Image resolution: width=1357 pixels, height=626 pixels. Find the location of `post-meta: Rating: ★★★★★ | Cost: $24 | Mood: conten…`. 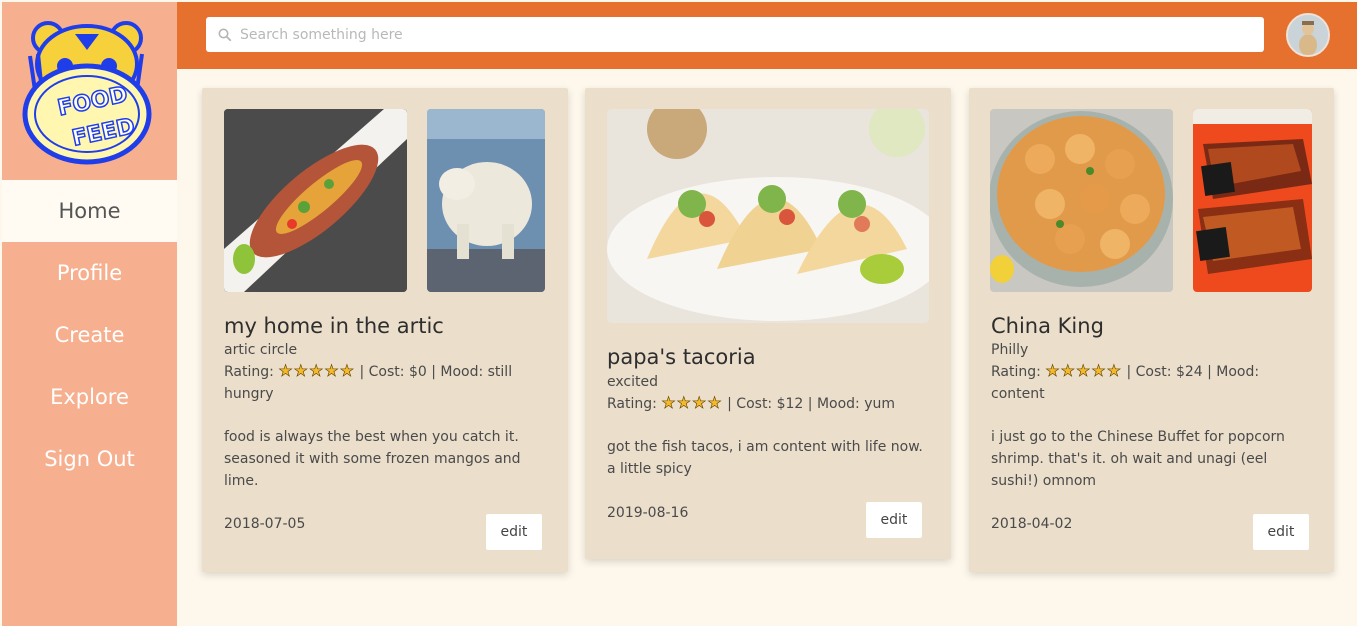

post-meta: Rating: ★★★★★ | Cost: $24 | Mood: conten… is located at coordinates (1152, 382).